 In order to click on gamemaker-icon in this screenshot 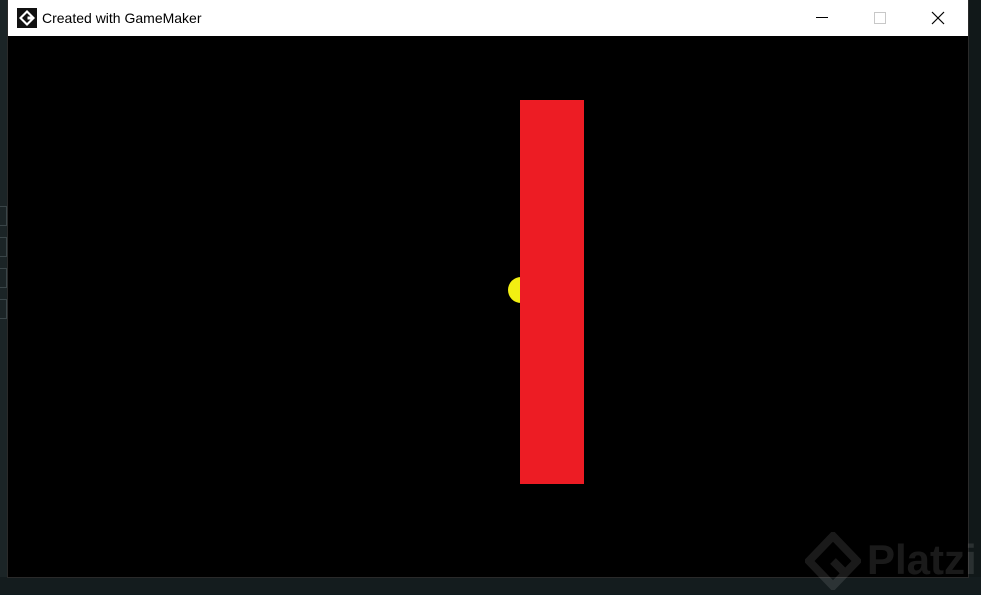, I will do `click(27, 18)`.